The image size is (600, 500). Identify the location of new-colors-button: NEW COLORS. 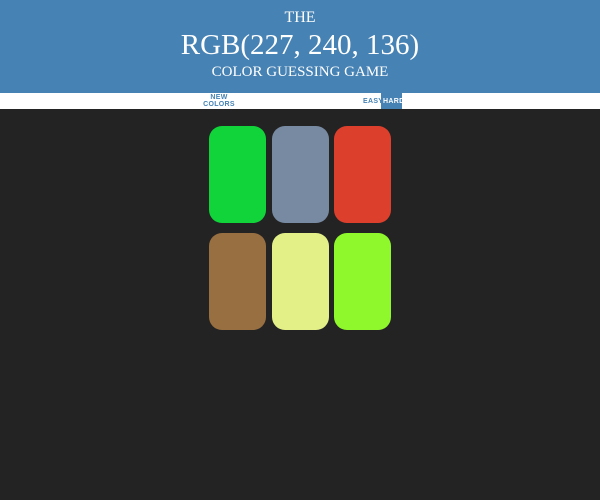
(219, 101).